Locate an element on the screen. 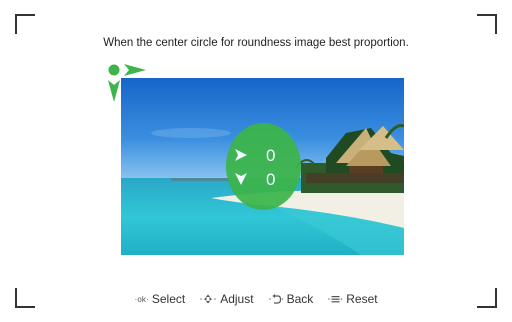 The image size is (512, 322). hint-adjust: Adjust is located at coordinates (226, 299).